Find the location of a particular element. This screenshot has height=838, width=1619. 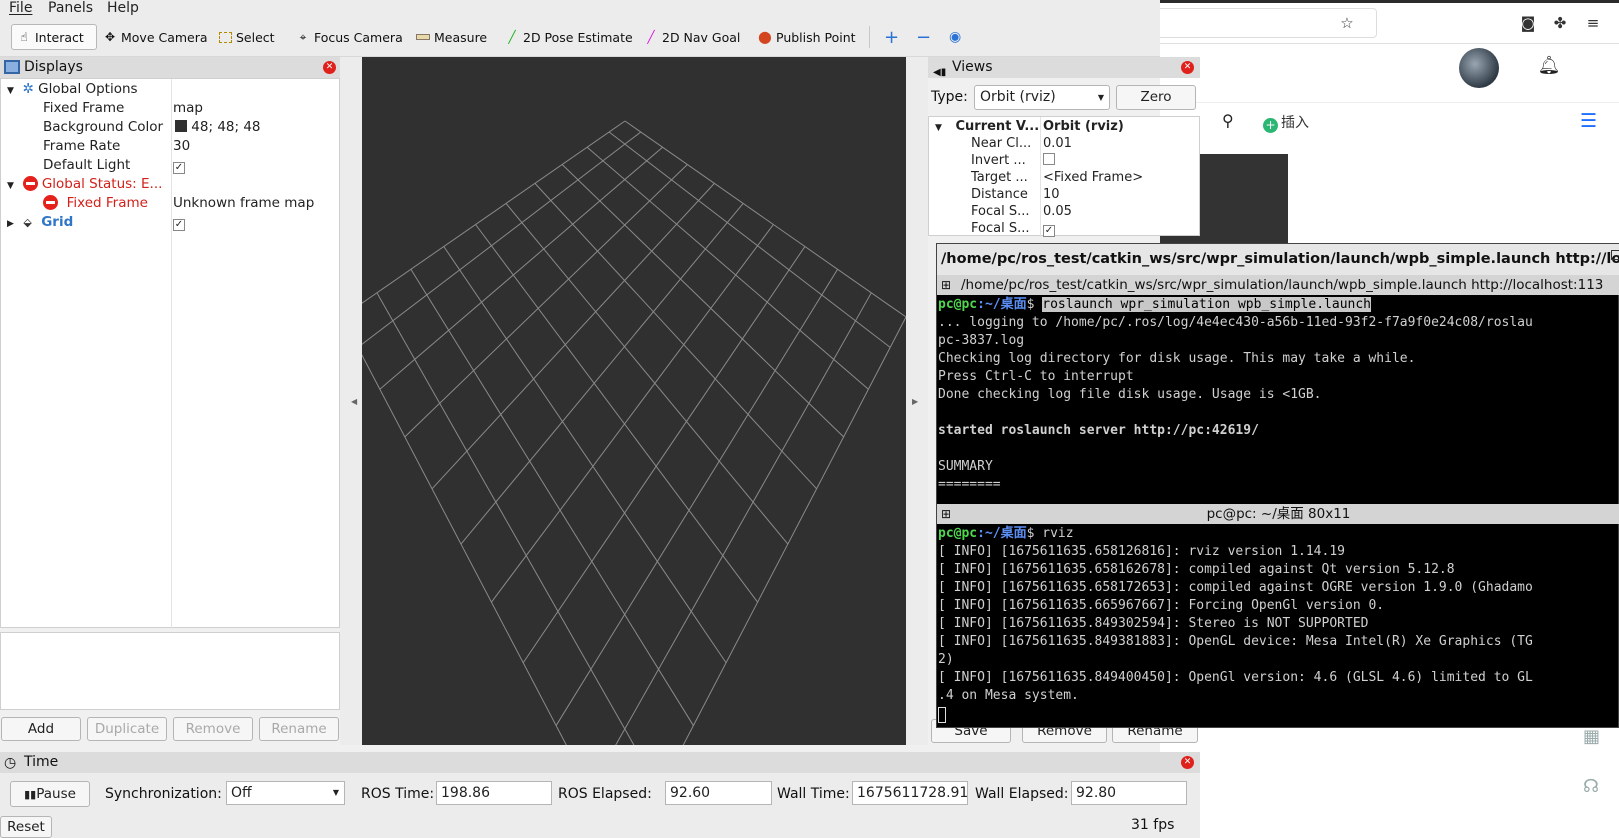

menu-panels: Panels is located at coordinates (70, 8).